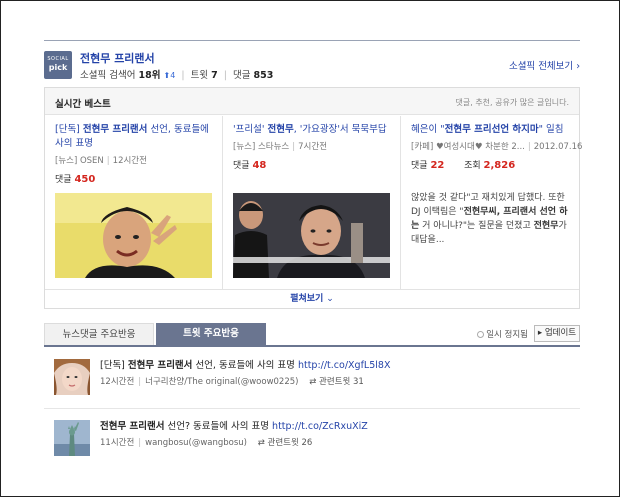 The width and height of the screenshot is (620, 497). I want to click on pause-icon, so click(481, 334).